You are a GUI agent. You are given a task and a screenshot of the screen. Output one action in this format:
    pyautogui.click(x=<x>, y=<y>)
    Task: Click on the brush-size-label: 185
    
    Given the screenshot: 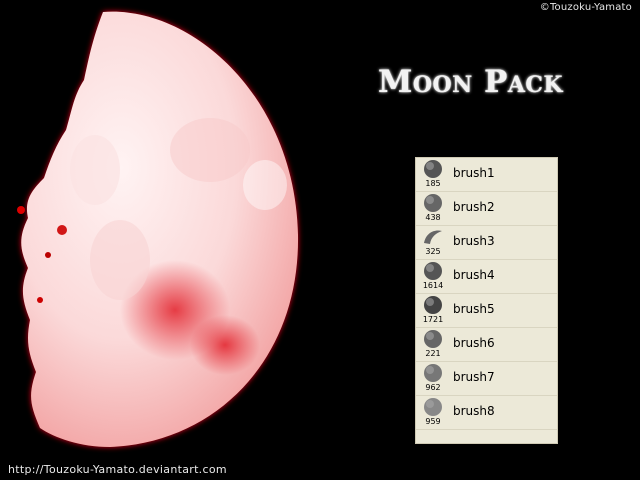 What is the action you would take?
    pyautogui.click(x=433, y=183)
    